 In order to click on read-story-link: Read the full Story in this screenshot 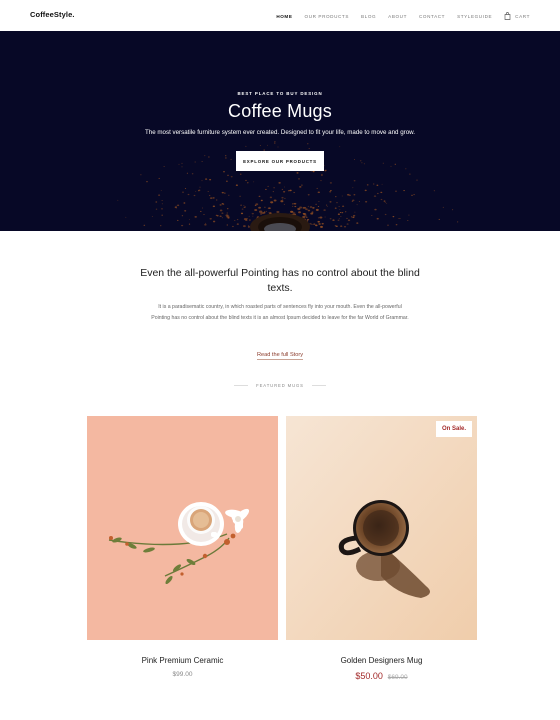, I will do `click(280, 356)`.